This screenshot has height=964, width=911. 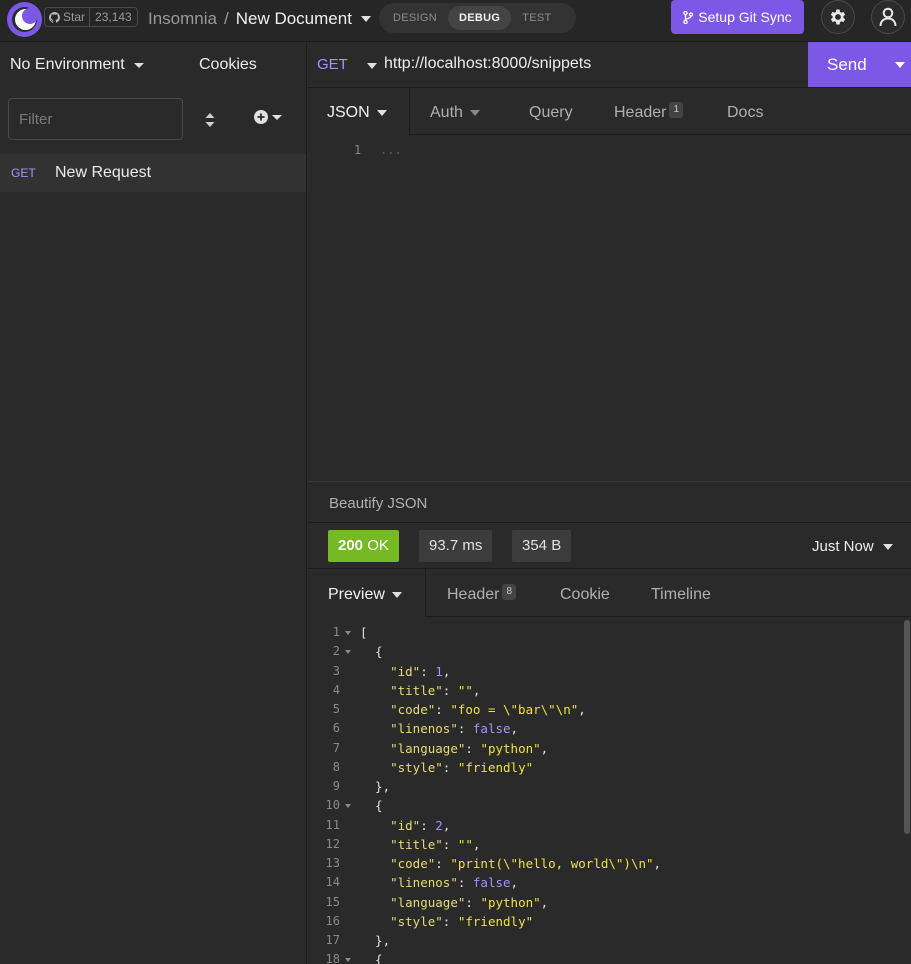 I want to click on line-number: 12, so click(x=332, y=843).